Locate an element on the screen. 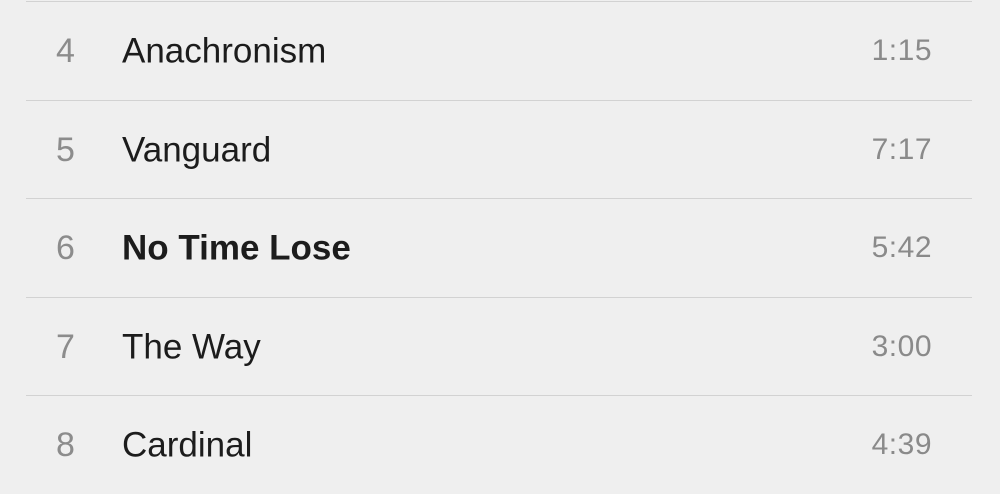 This screenshot has height=494, width=1000. track-number: 7 is located at coordinates (65, 347).